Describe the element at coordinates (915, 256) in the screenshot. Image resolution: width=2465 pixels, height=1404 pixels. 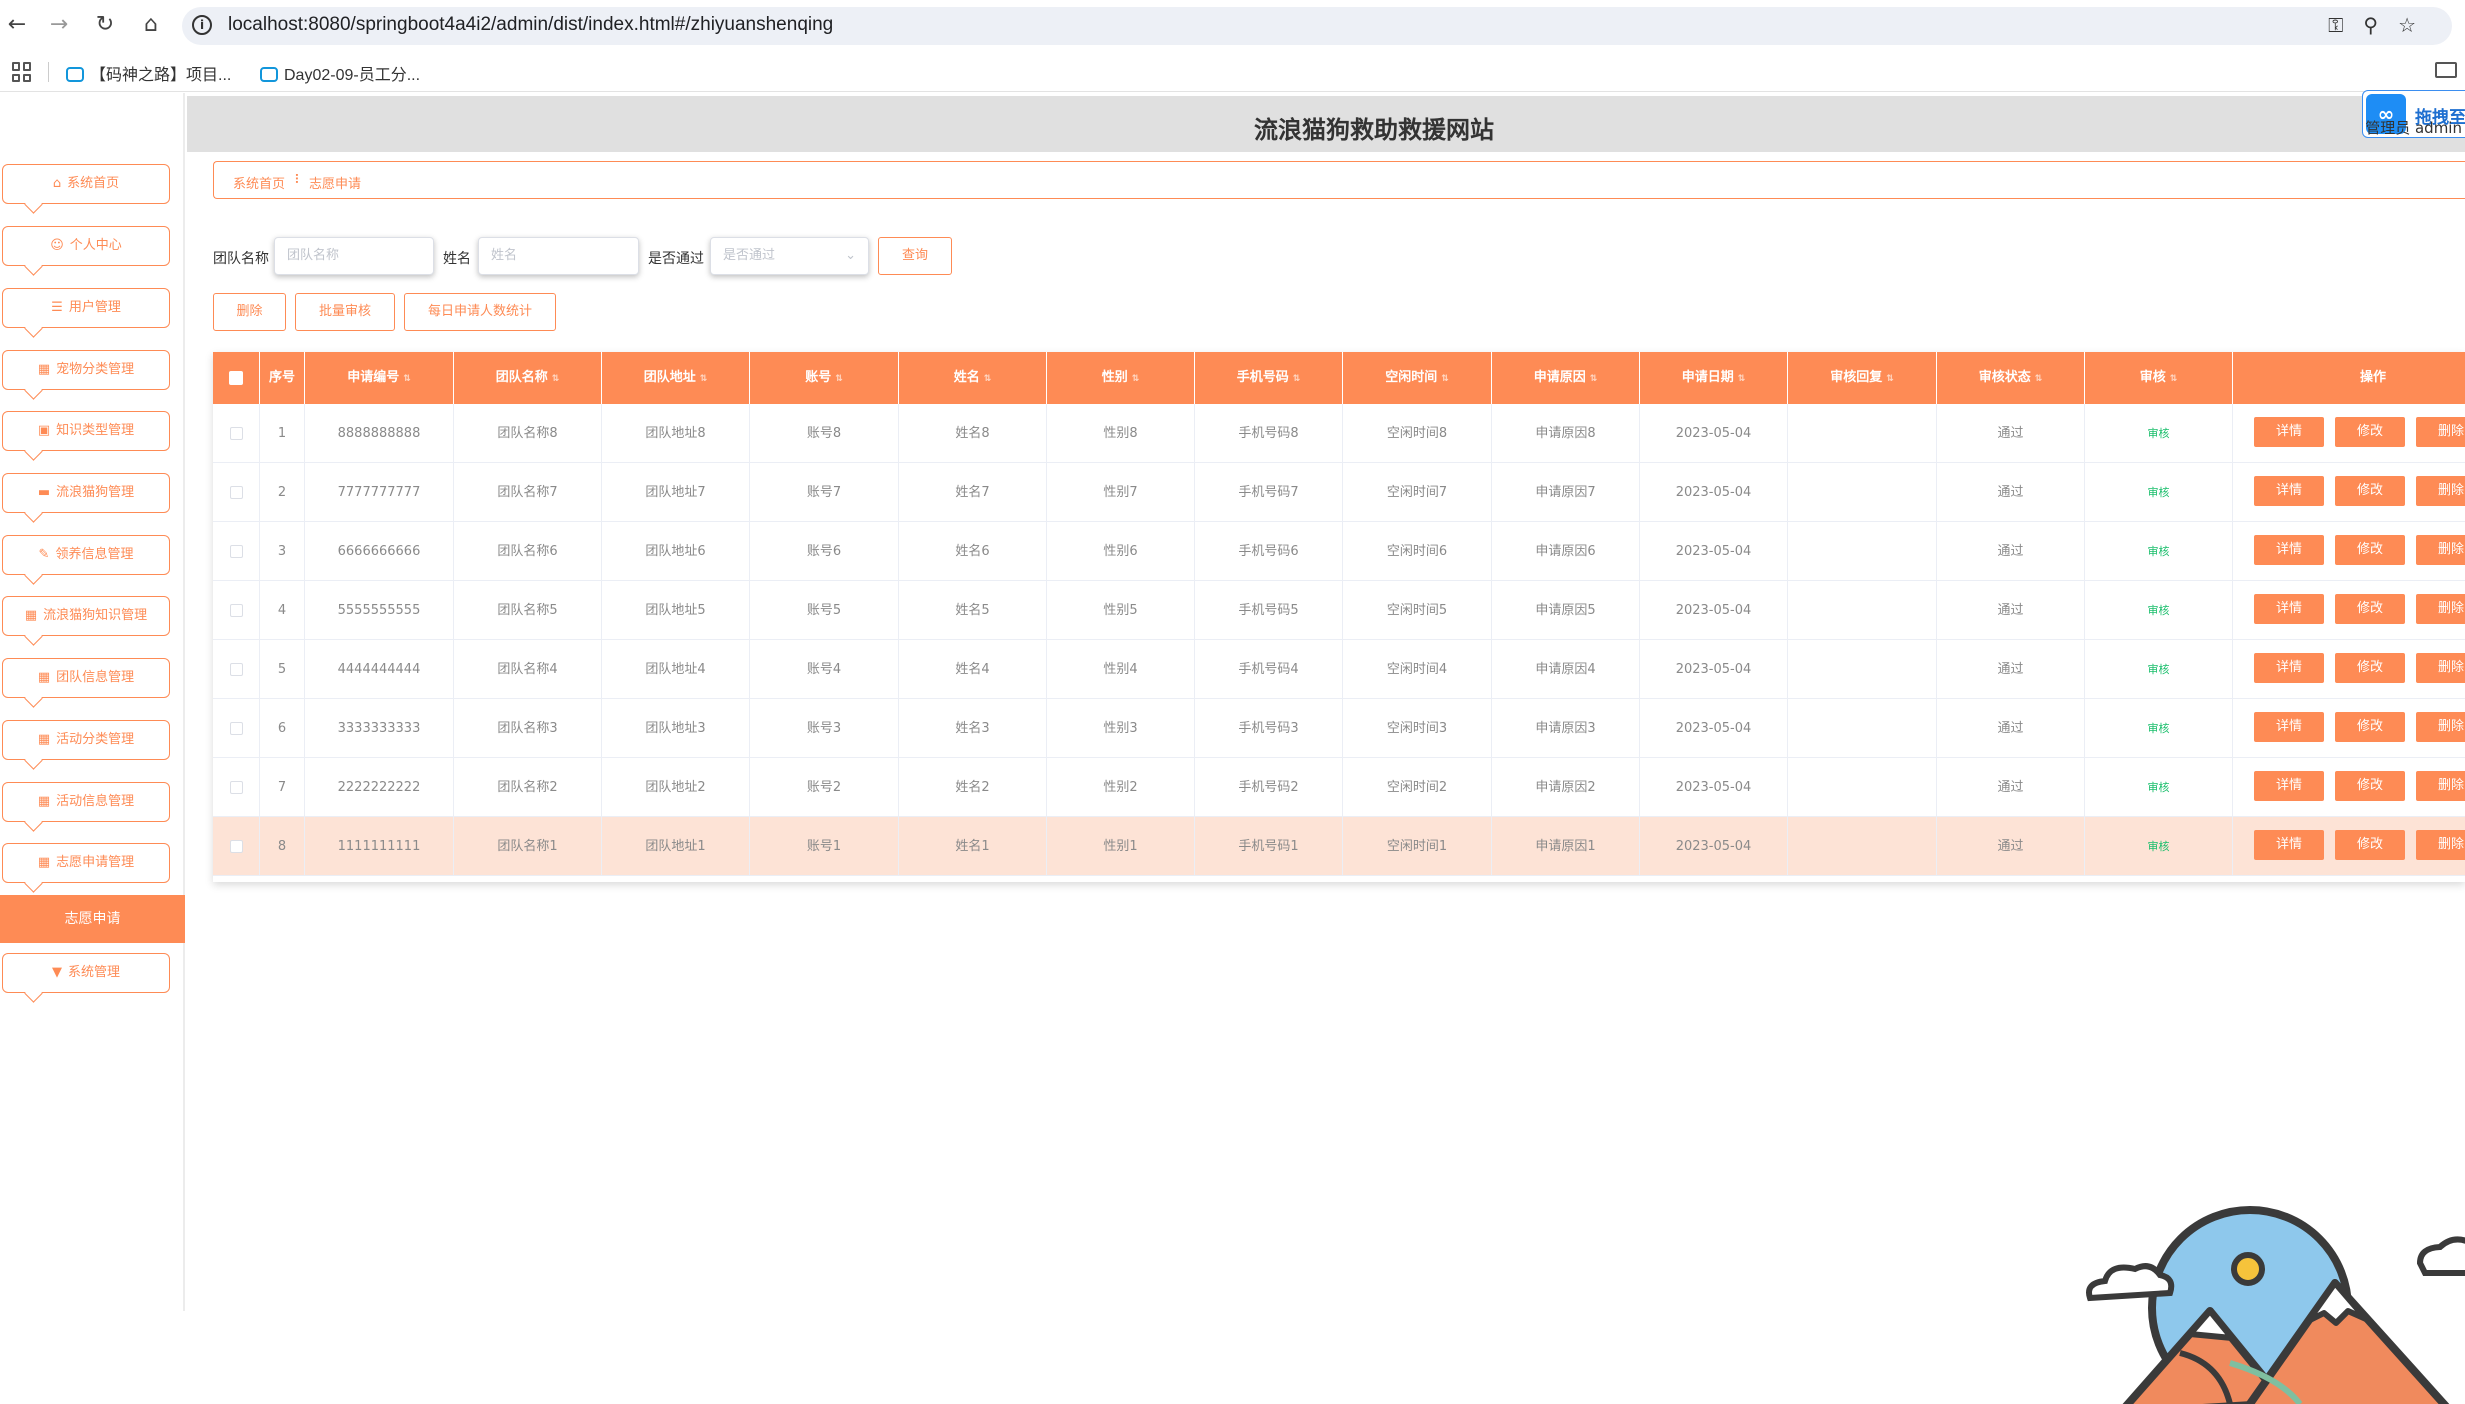
I see `query-button: 查询` at that location.